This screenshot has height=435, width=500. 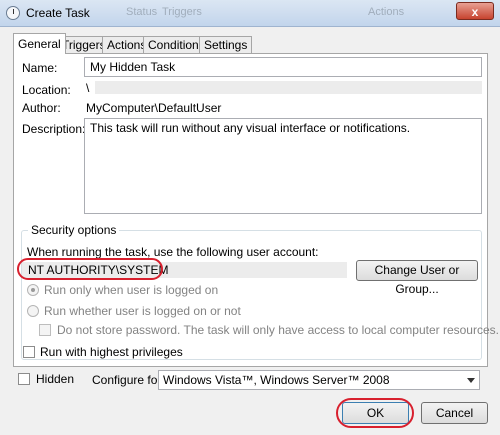 I want to click on close-icon: x, so click(x=475, y=12).